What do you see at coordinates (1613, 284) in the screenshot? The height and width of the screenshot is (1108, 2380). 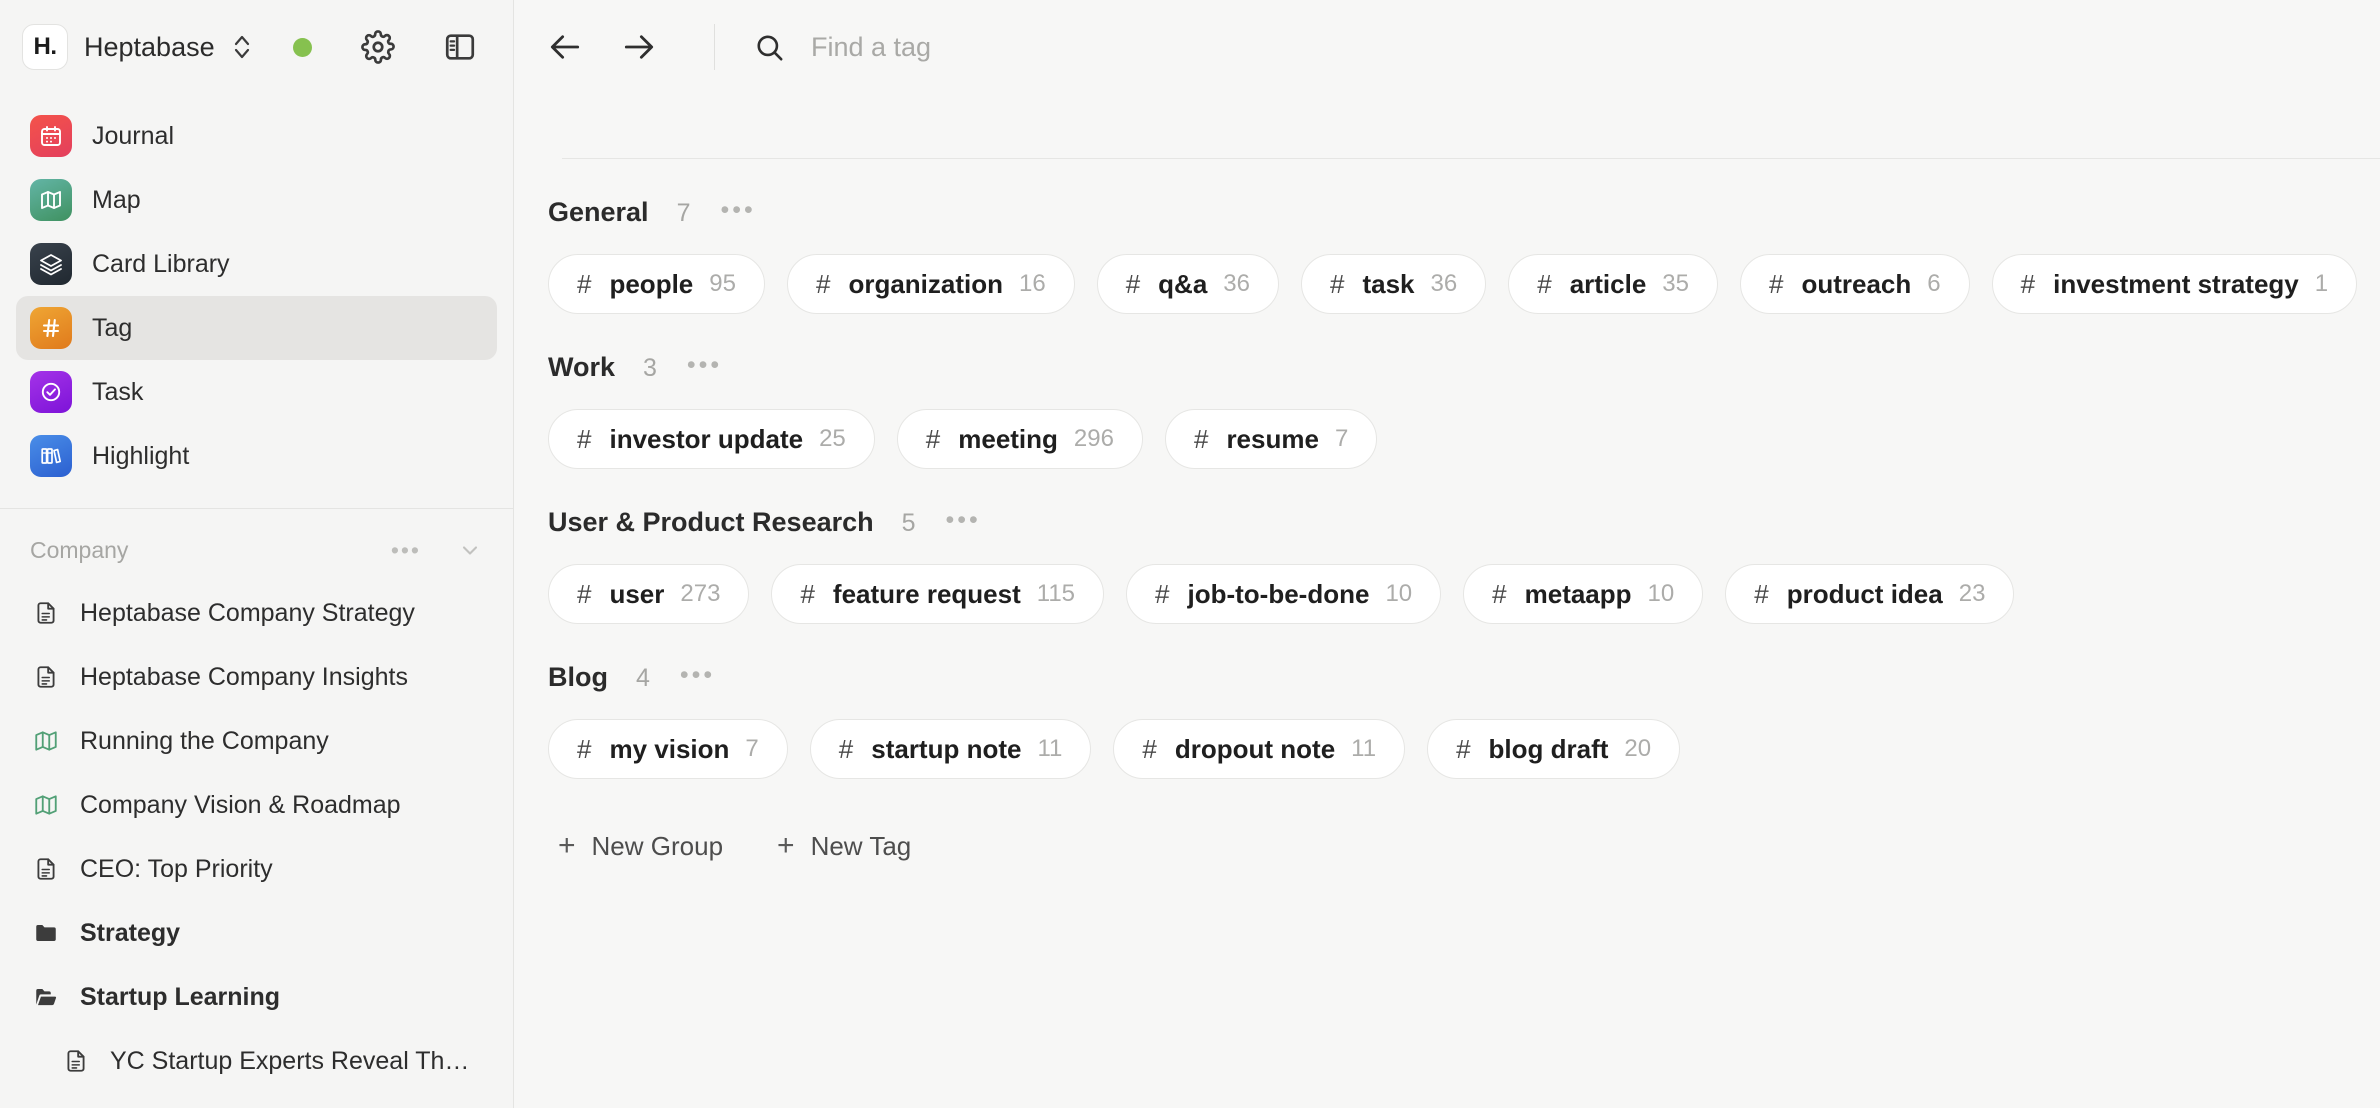 I see `tag-pill: # article 35` at bounding box center [1613, 284].